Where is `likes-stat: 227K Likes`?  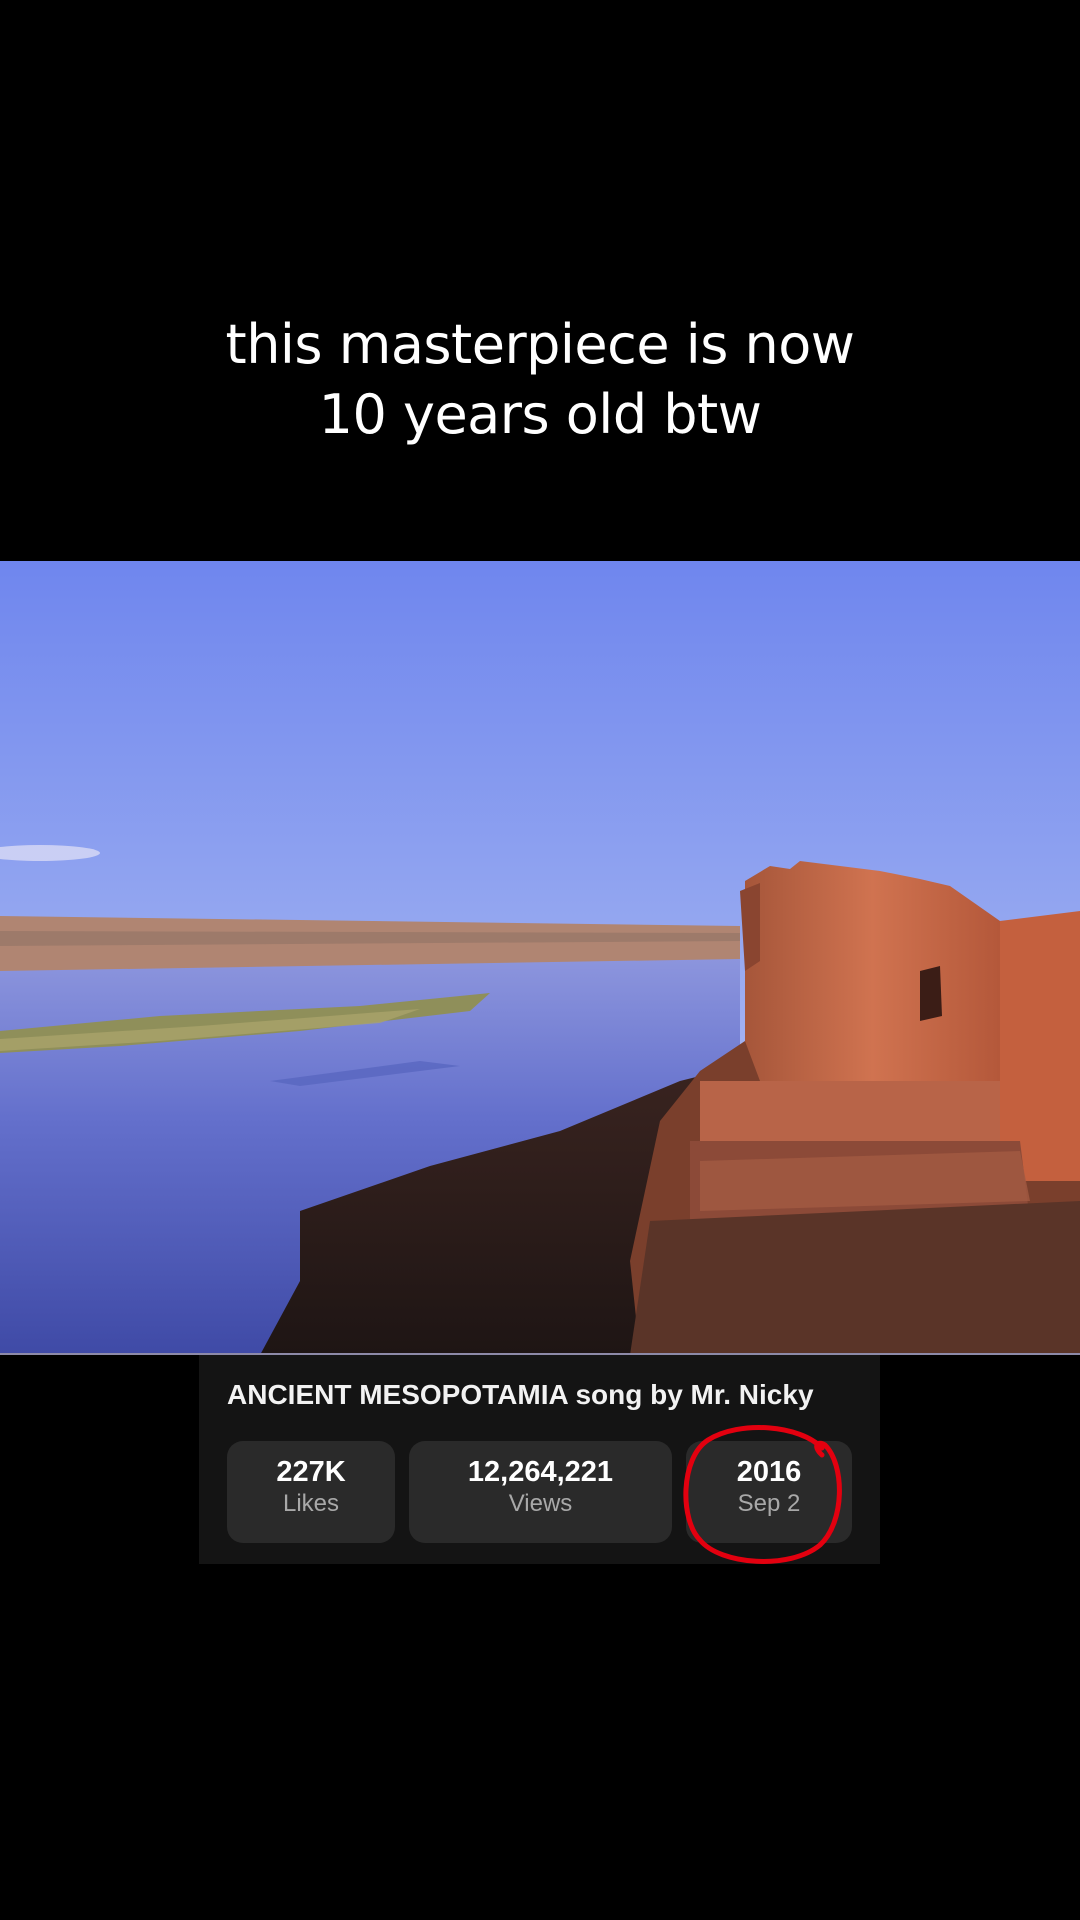
likes-stat: 227K Likes is located at coordinates (311, 1492).